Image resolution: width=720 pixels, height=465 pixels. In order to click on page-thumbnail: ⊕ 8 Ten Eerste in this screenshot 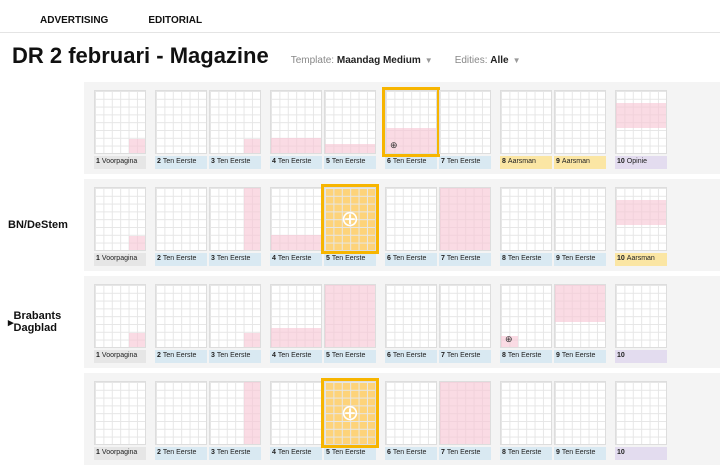, I will do `click(526, 323)`.